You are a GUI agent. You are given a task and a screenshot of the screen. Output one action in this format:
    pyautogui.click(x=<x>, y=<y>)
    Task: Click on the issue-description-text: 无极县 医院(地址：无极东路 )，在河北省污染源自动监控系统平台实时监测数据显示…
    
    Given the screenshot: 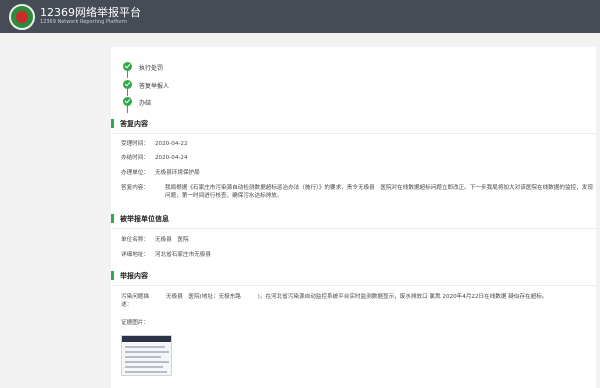 What is the action you would take?
    pyautogui.click(x=357, y=297)
    